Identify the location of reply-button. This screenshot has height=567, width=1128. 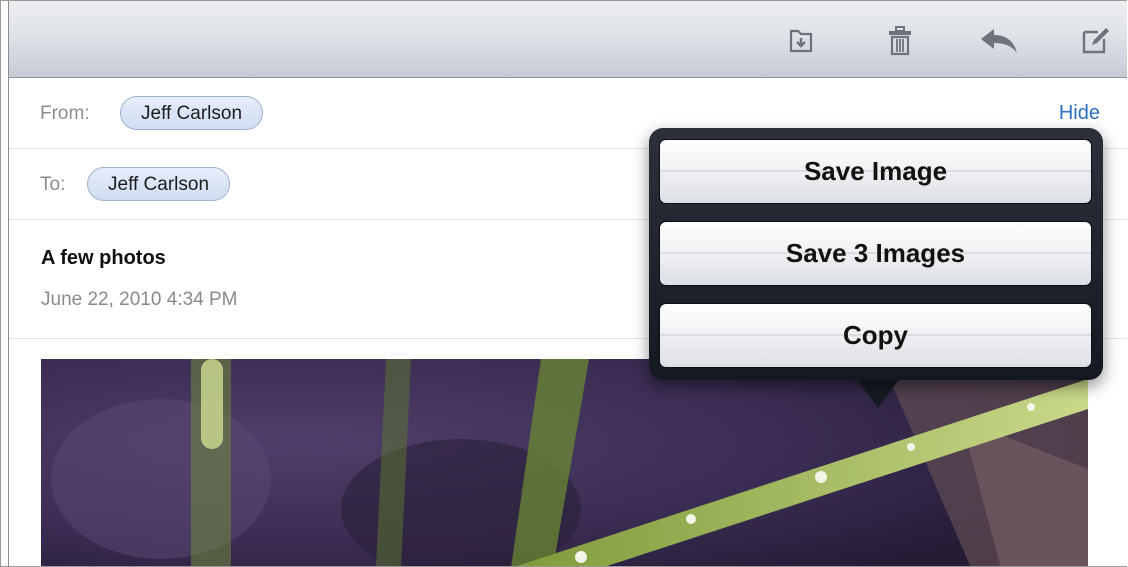
(999, 41).